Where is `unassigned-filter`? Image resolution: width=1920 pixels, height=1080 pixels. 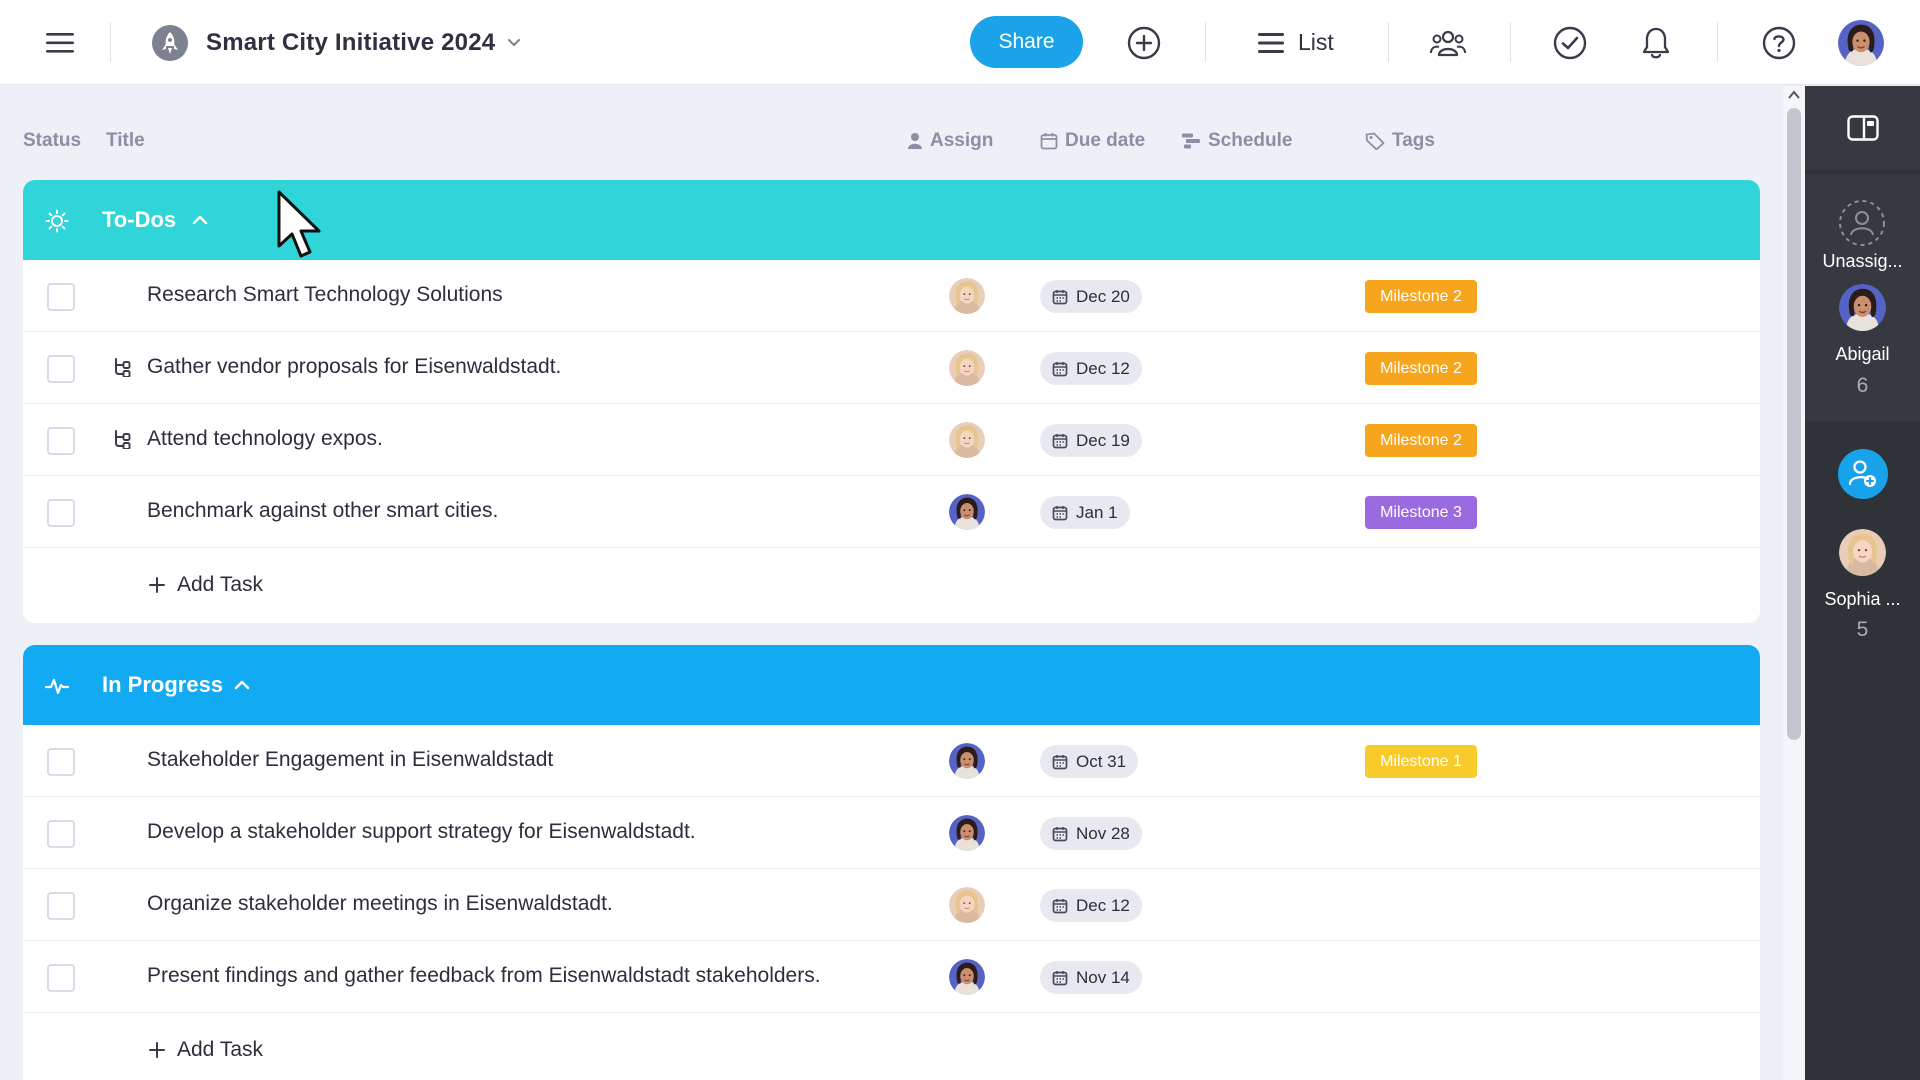 unassigned-filter is located at coordinates (1862, 225).